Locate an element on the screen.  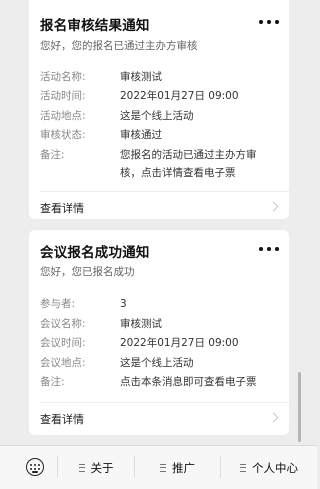
menu-item-label: 推广 is located at coordinates (183, 467).